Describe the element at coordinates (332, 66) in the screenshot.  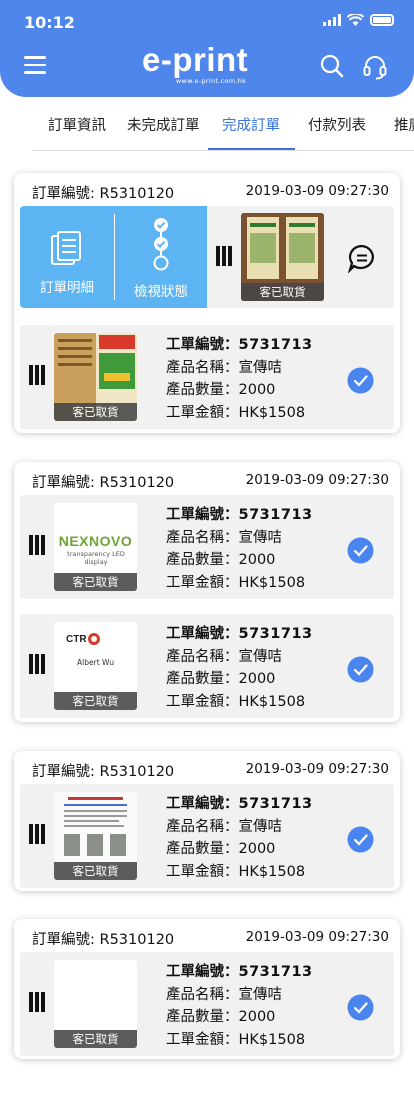
I see `search-icon` at that location.